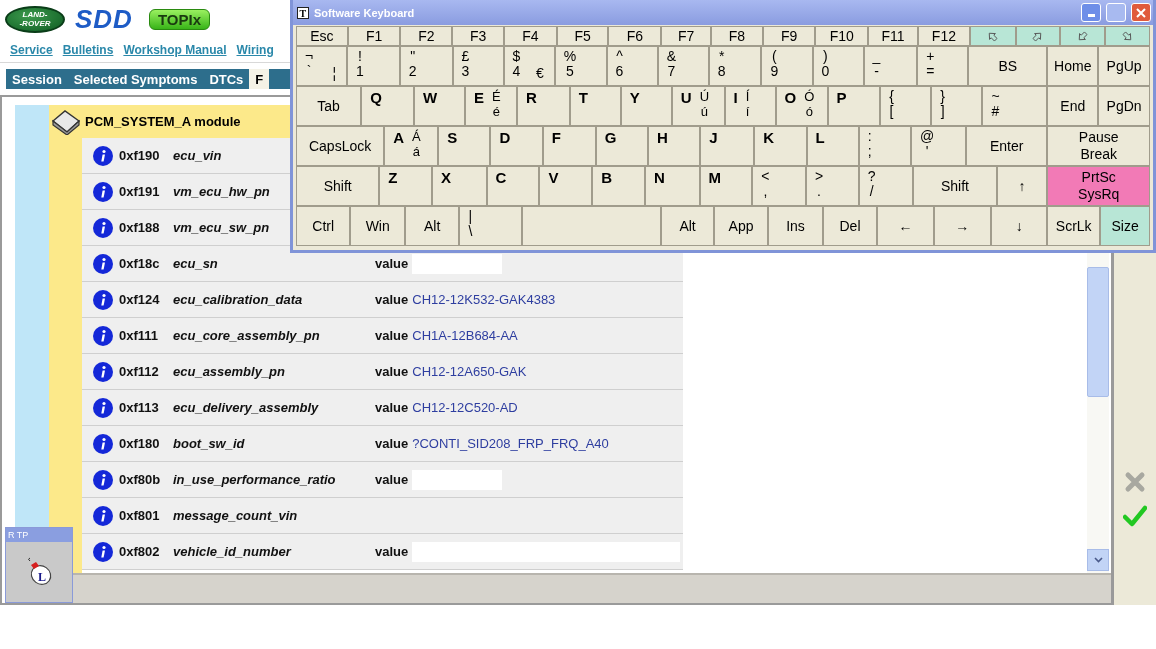  Describe the element at coordinates (1135, 516) in the screenshot. I see `checkmark-icon` at that location.